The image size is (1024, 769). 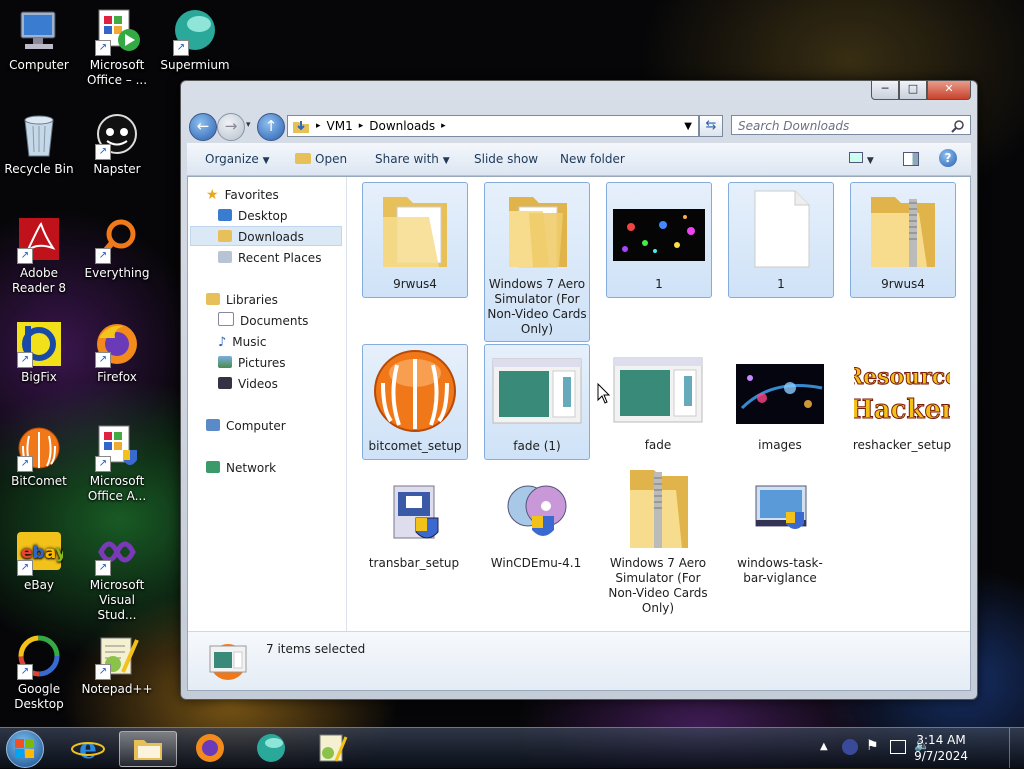 I want to click on file-name: fade, so click(x=658, y=445).